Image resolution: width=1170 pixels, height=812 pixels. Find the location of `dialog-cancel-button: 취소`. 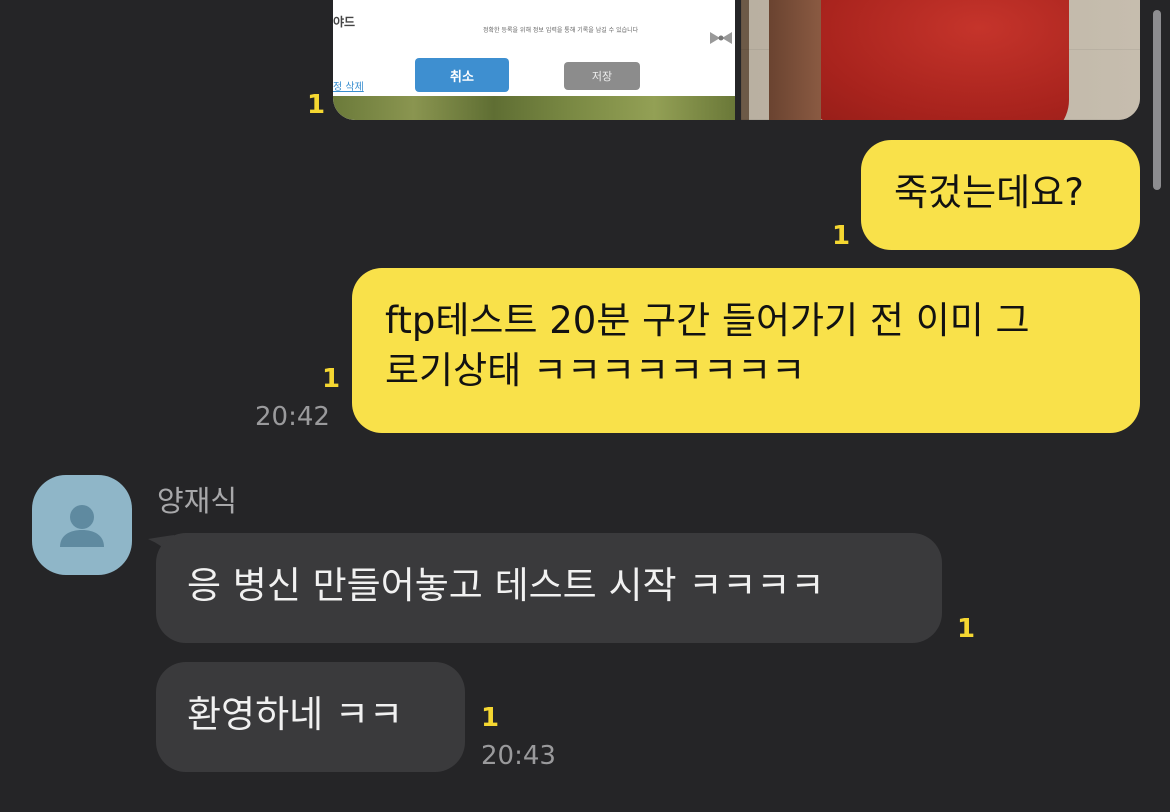

dialog-cancel-button: 취소 is located at coordinates (462, 75).